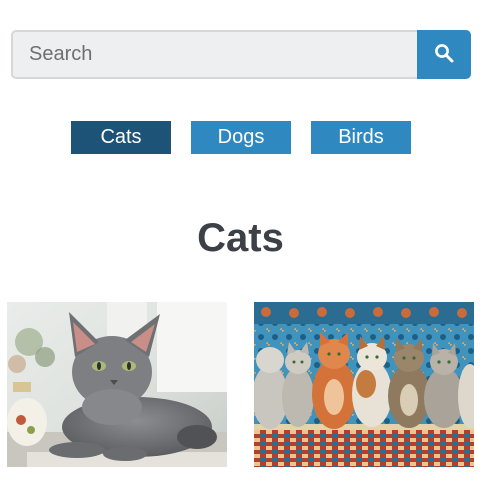 This screenshot has height=481, width=481. I want to click on tab-dogs: Dogs, so click(241, 137).